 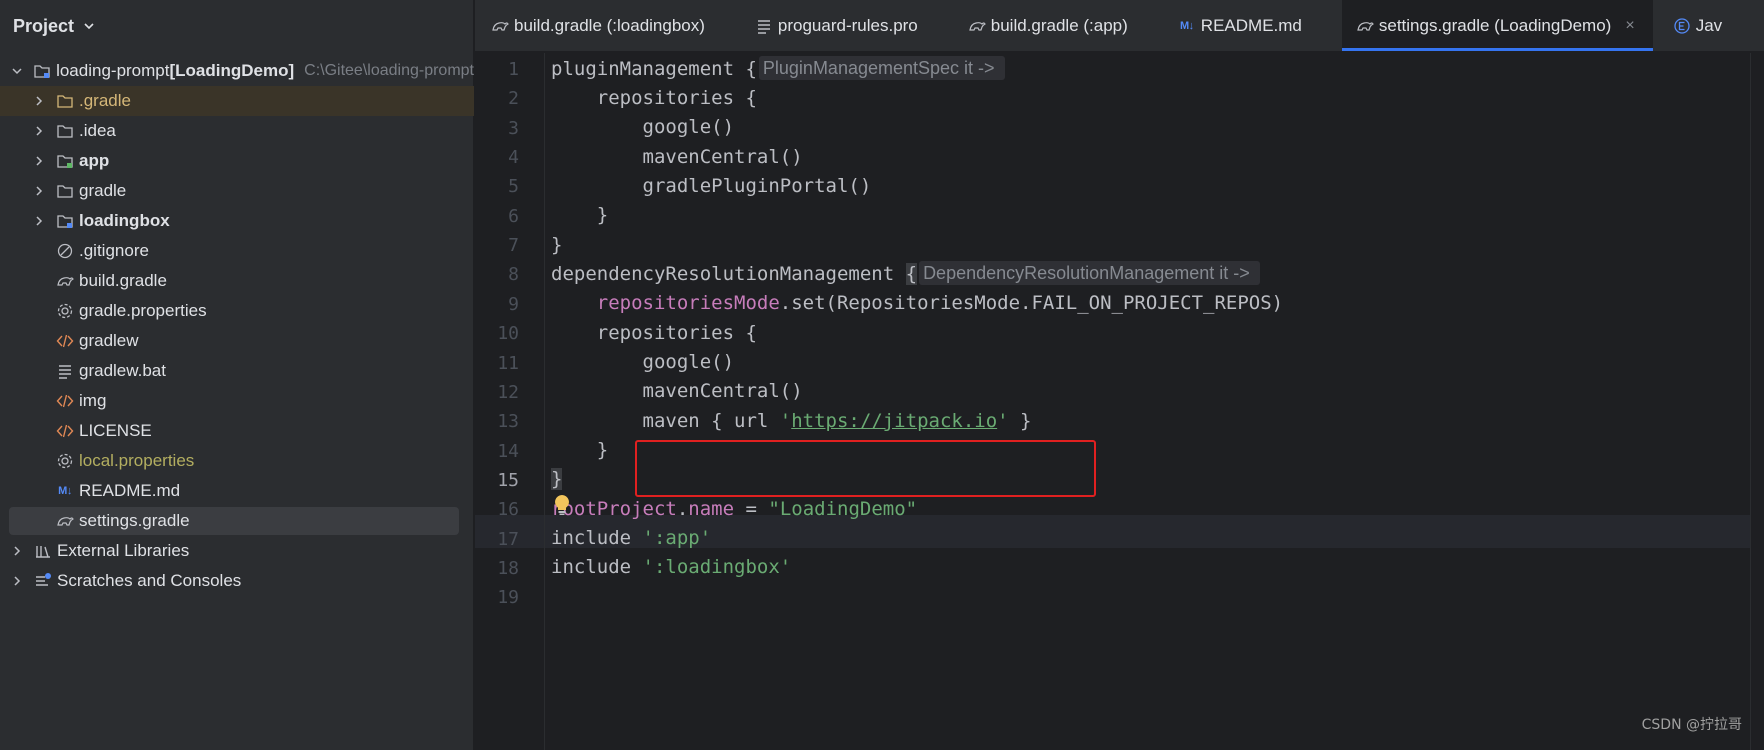 I want to click on project-panel-title: Project, so click(x=44, y=25).